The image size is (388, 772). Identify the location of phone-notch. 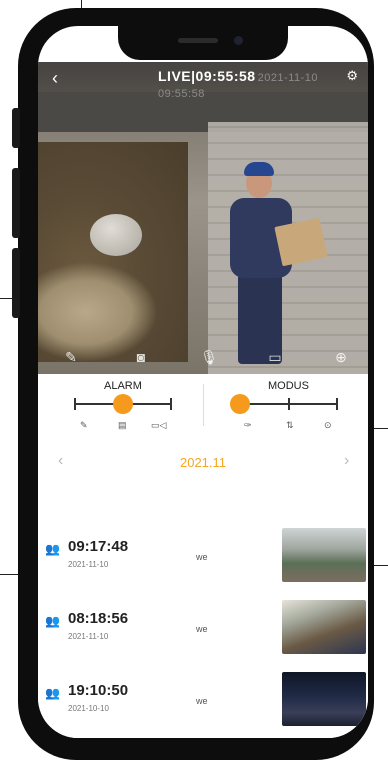
(203, 43).